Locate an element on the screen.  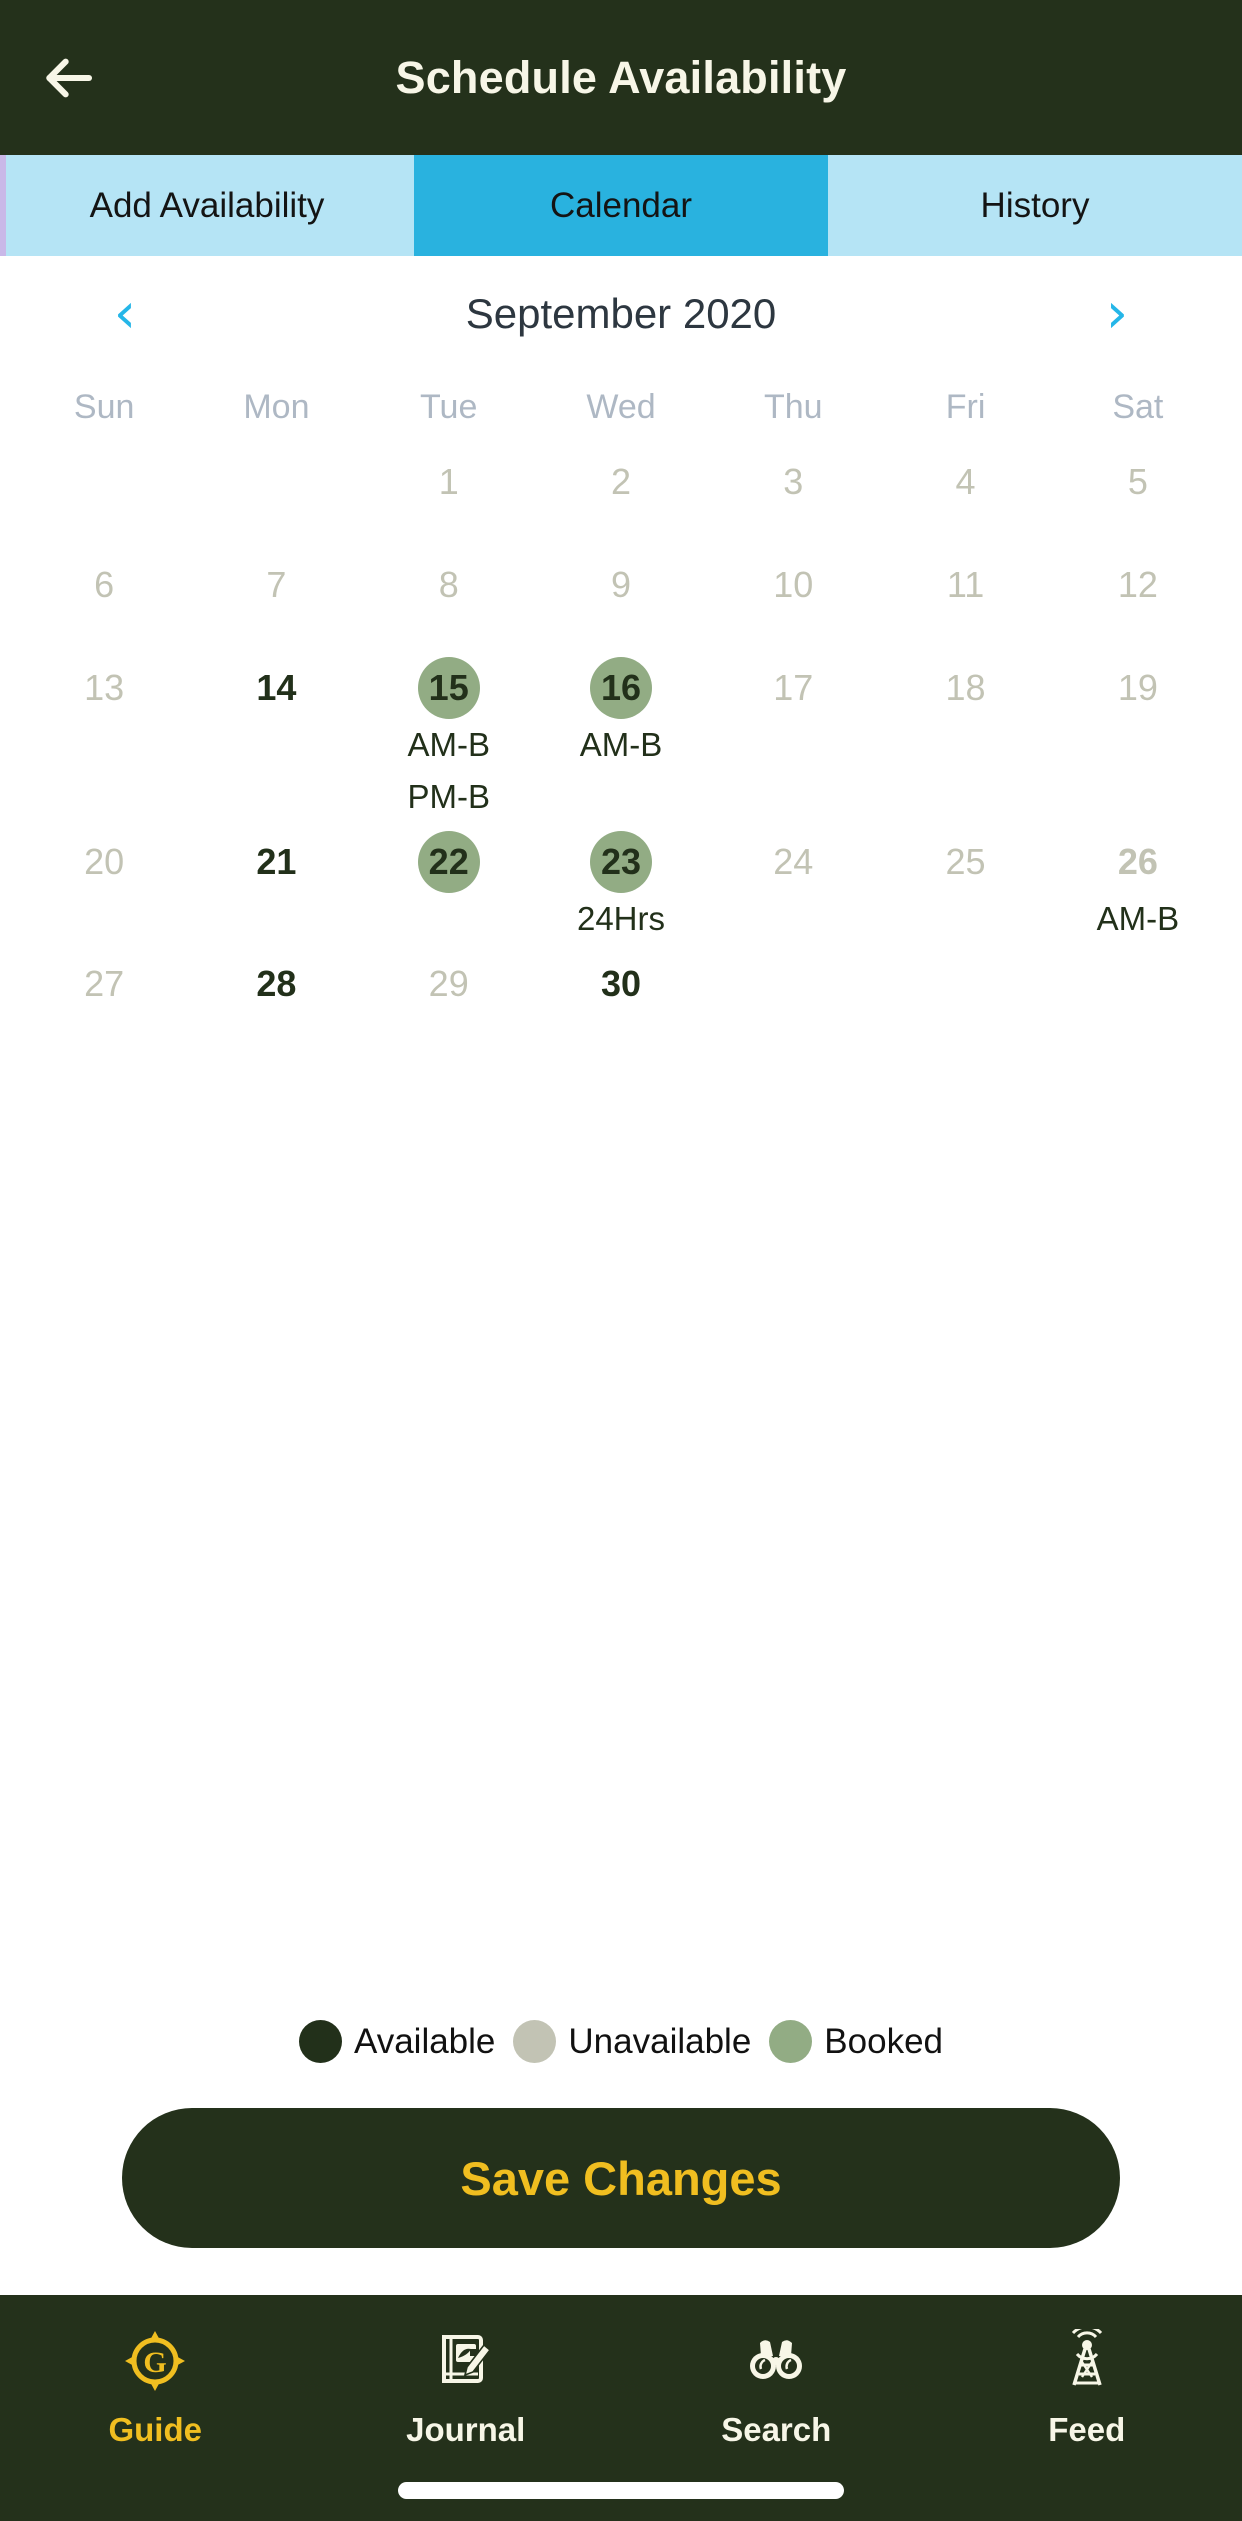
nav-label: Journal is located at coordinates (466, 2429).